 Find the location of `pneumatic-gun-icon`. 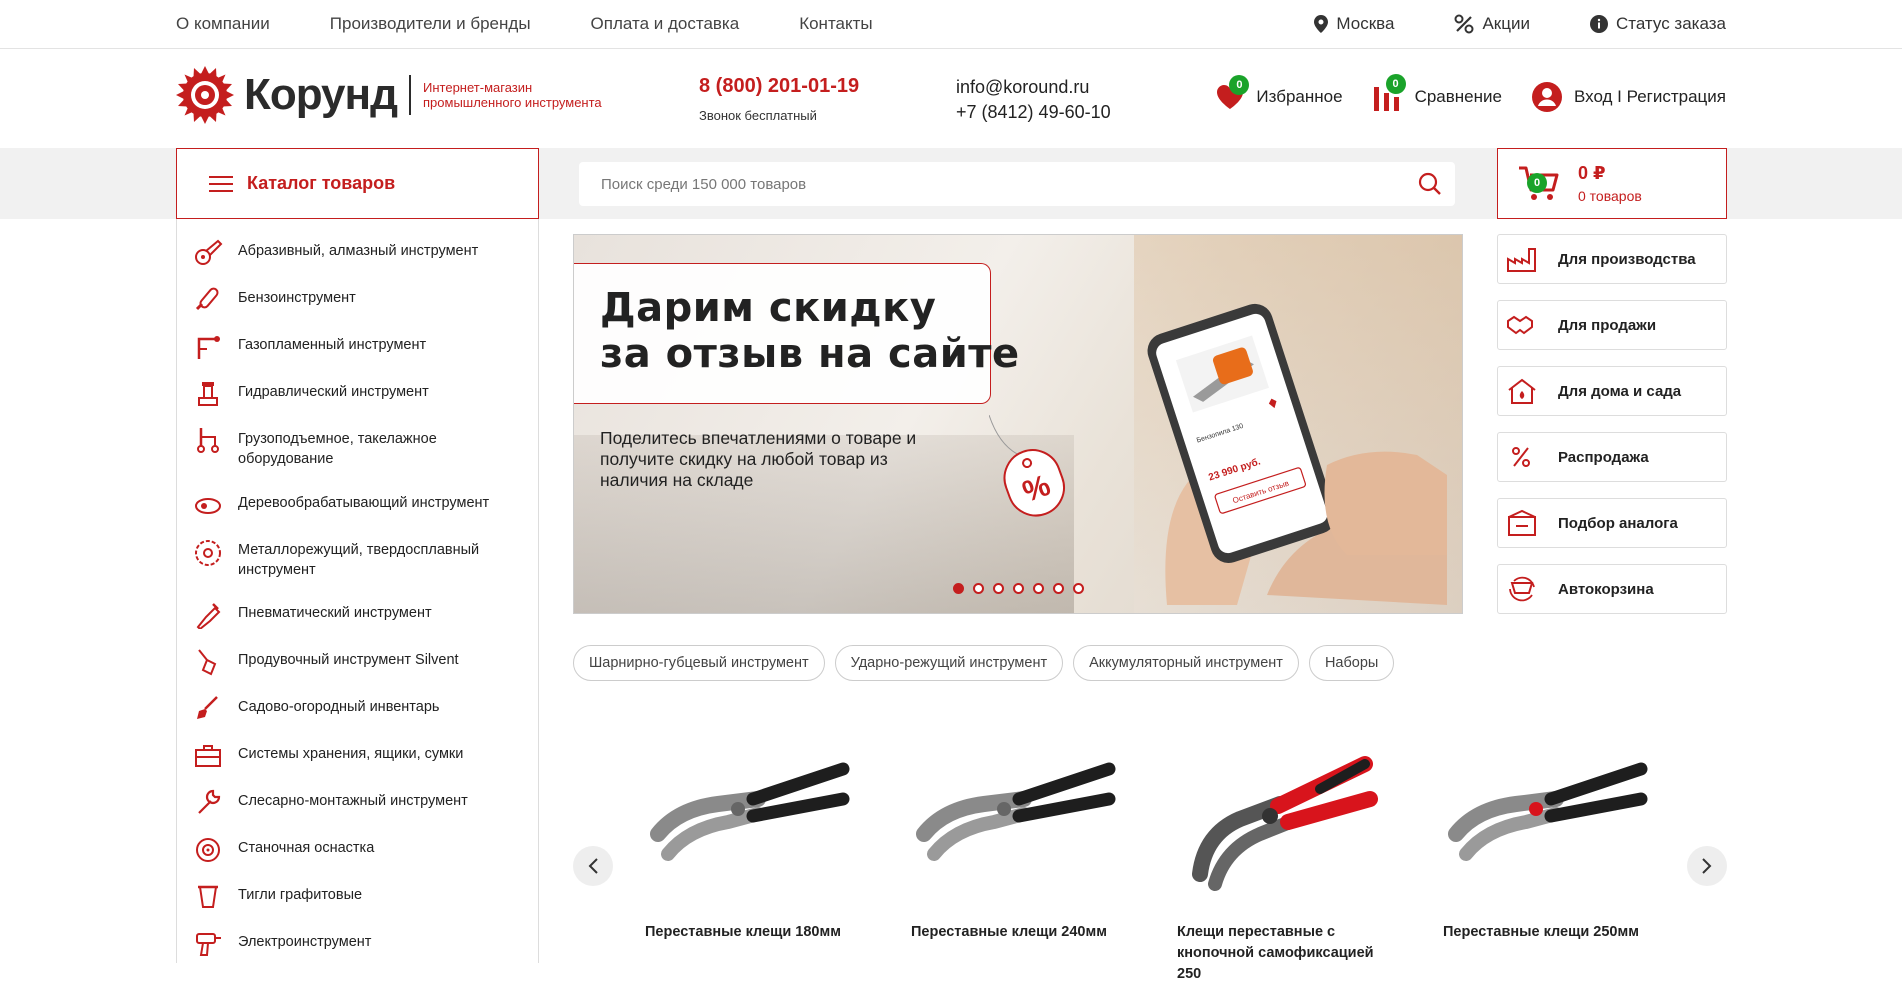

pneumatic-gun-icon is located at coordinates (208, 616).